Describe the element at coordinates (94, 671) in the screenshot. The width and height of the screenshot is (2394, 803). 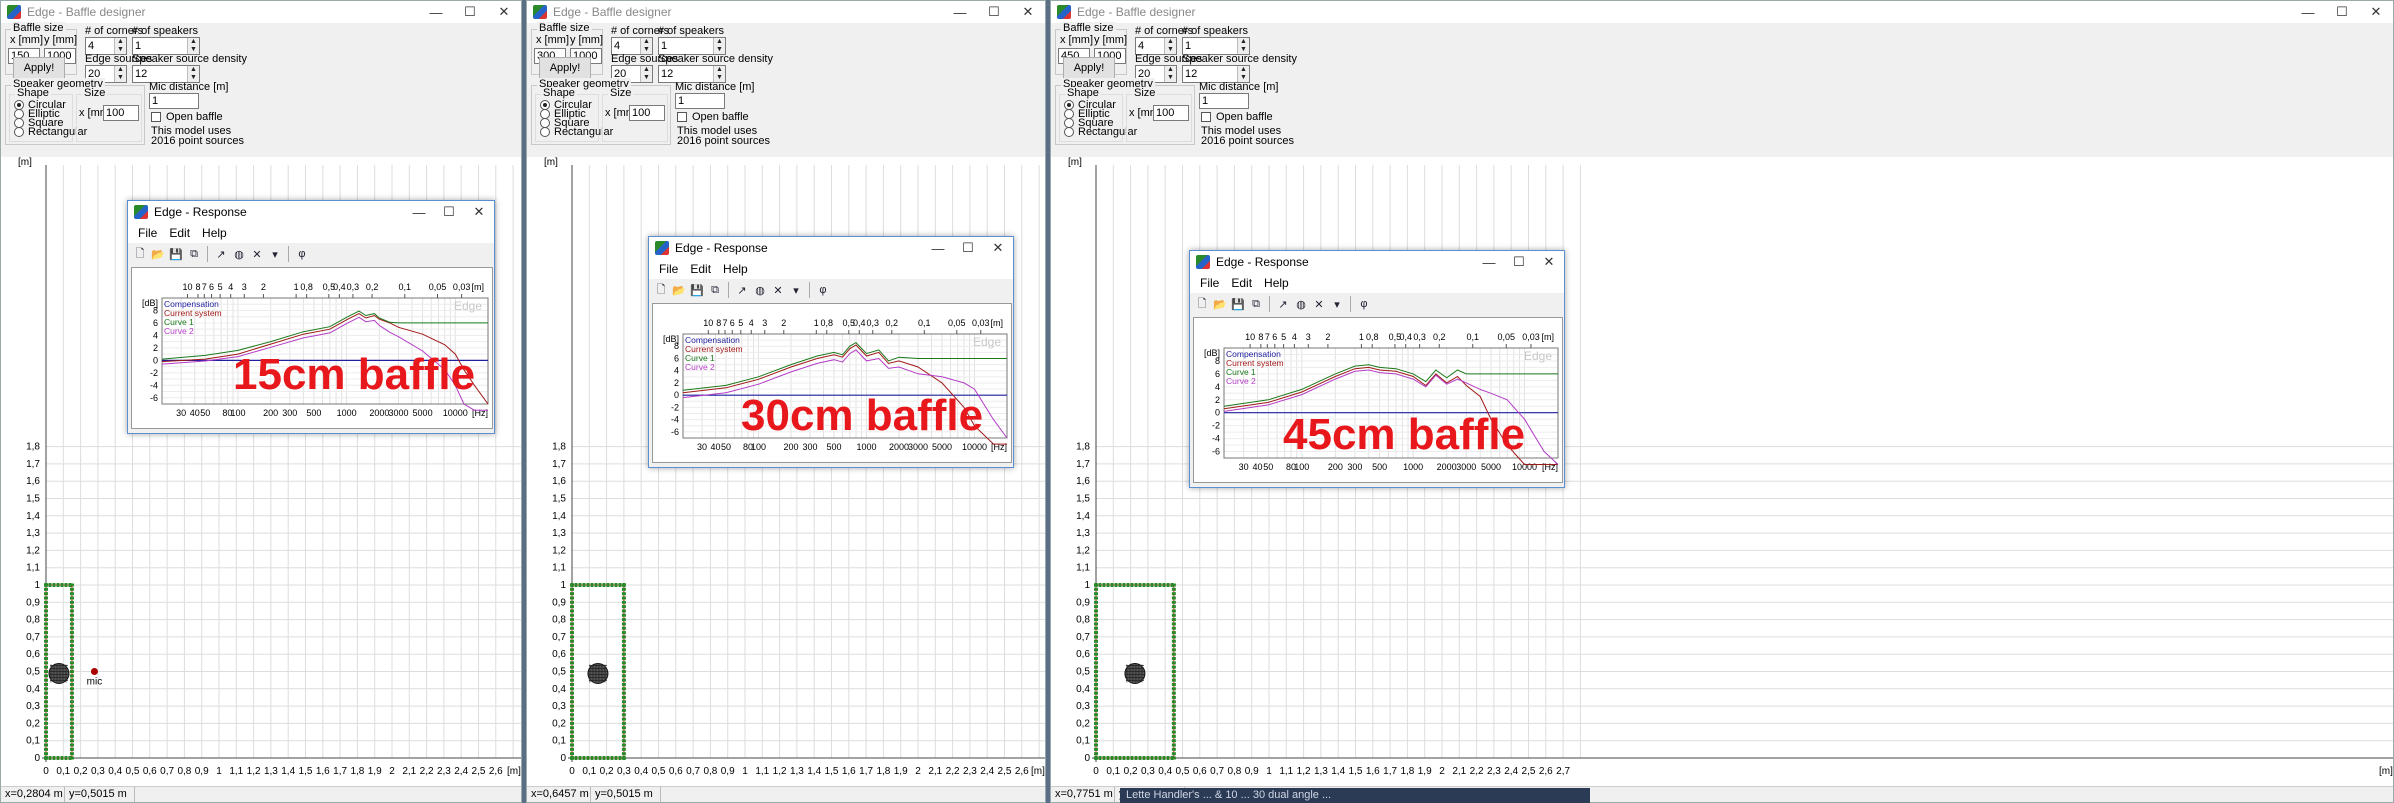
I see `mic-marker` at that location.